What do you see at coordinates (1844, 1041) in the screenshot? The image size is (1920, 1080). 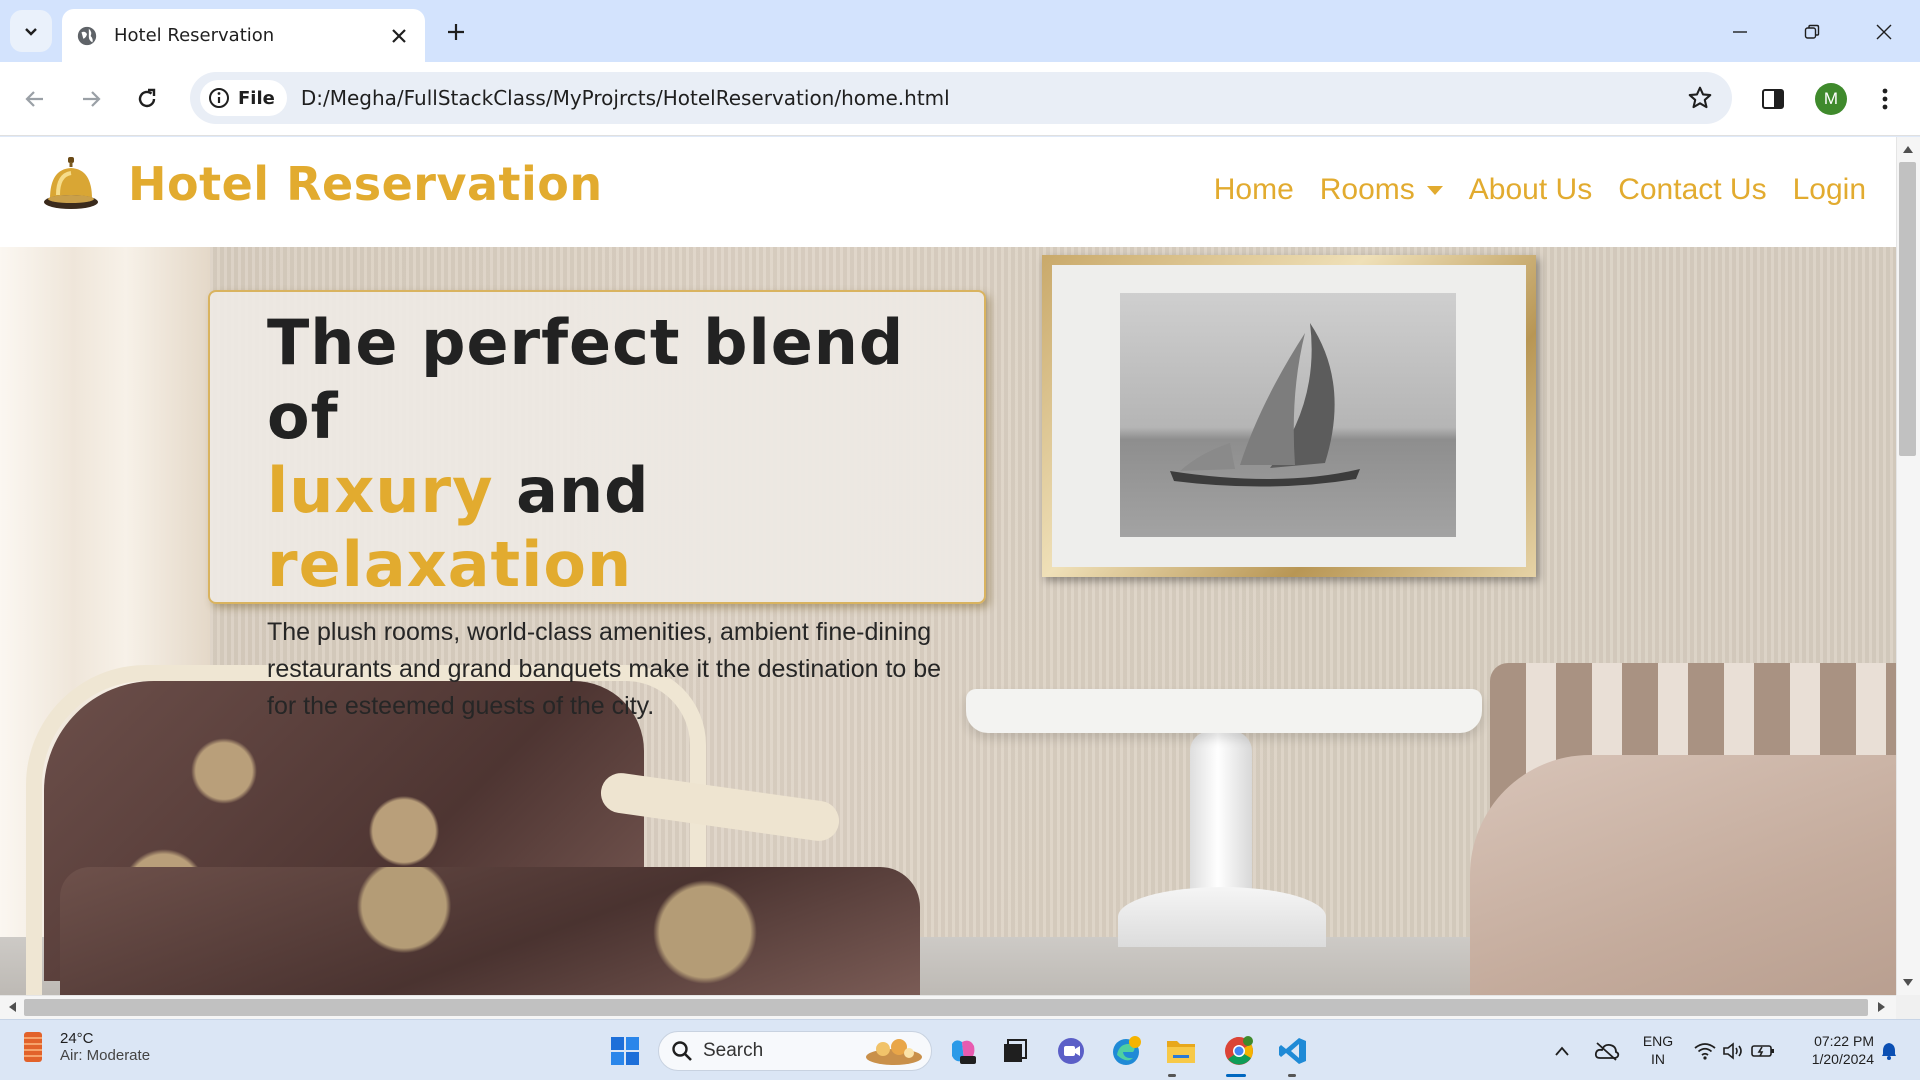 I see `clock-time: 07:22 PM` at bounding box center [1844, 1041].